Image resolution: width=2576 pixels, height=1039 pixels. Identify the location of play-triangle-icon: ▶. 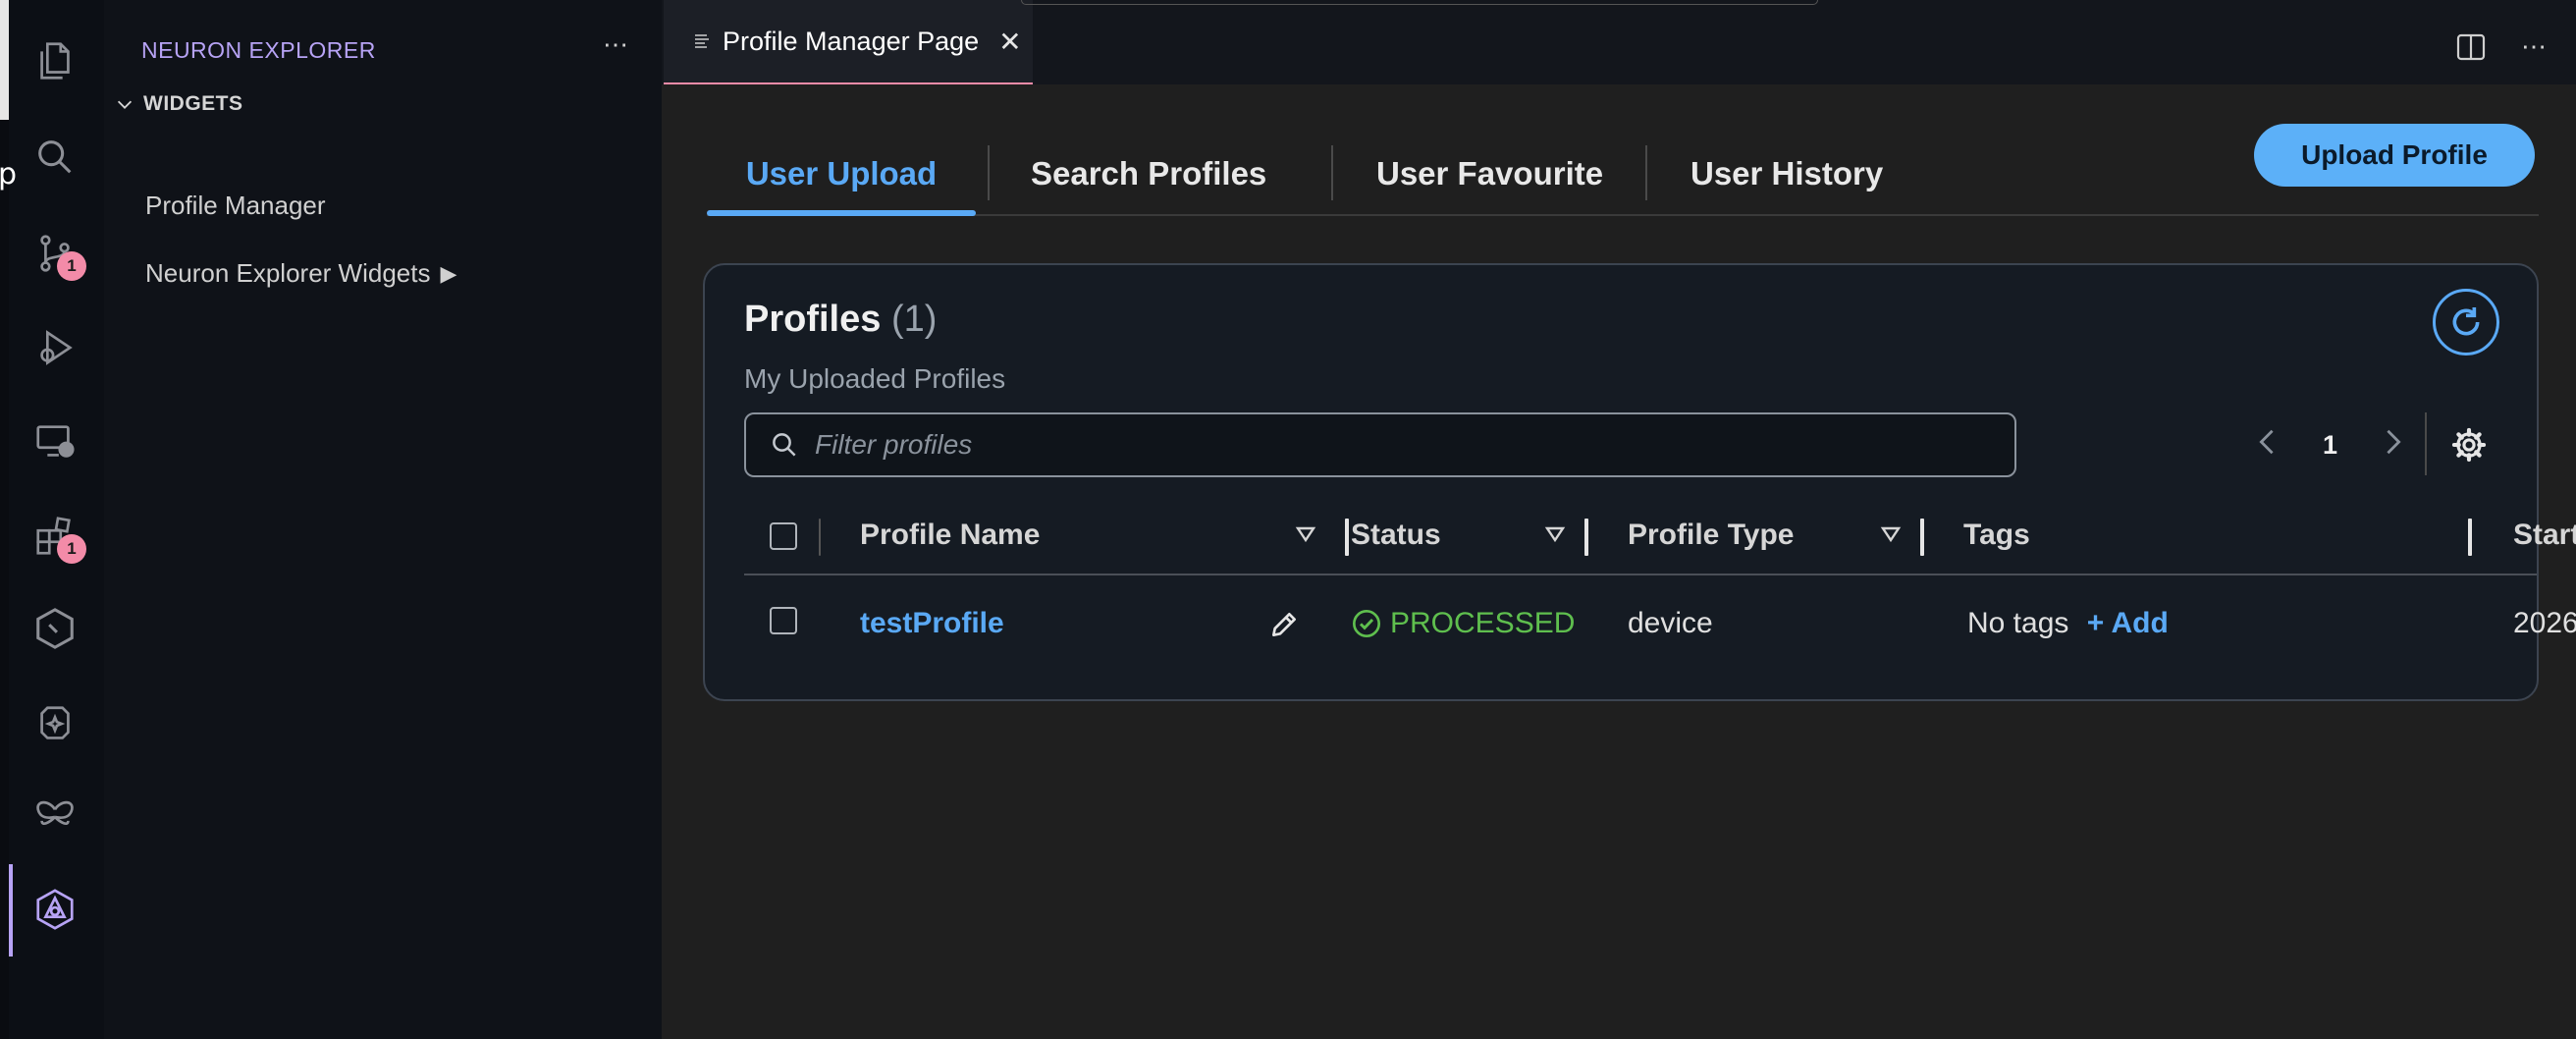
(448, 273).